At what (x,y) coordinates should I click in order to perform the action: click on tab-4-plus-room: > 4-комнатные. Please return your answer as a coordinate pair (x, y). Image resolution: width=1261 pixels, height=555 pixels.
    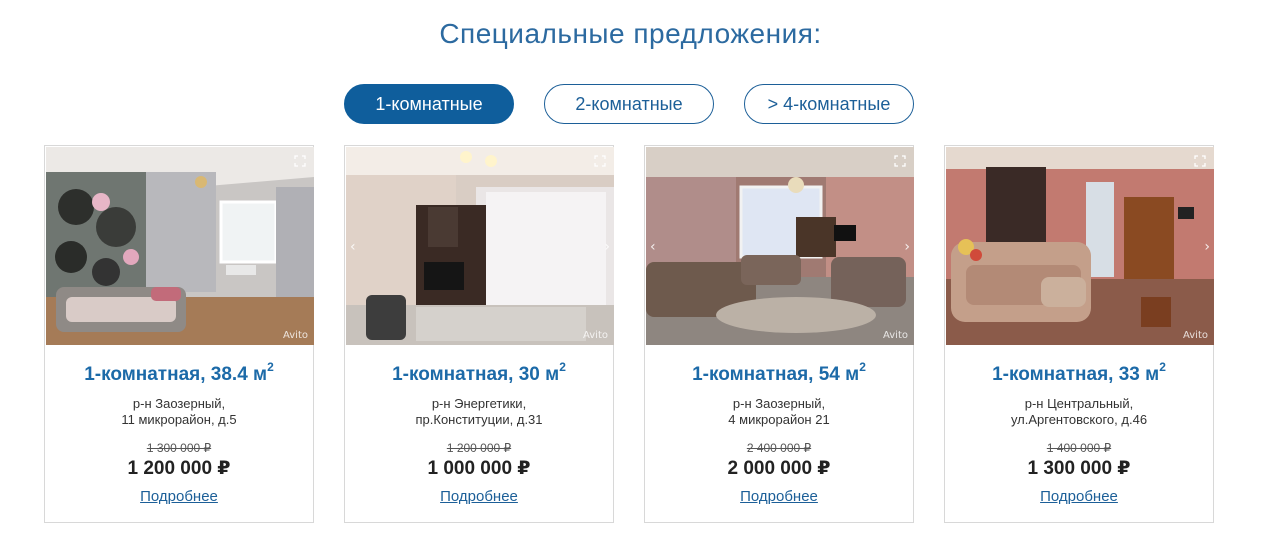
    Looking at the image, I should click on (829, 104).